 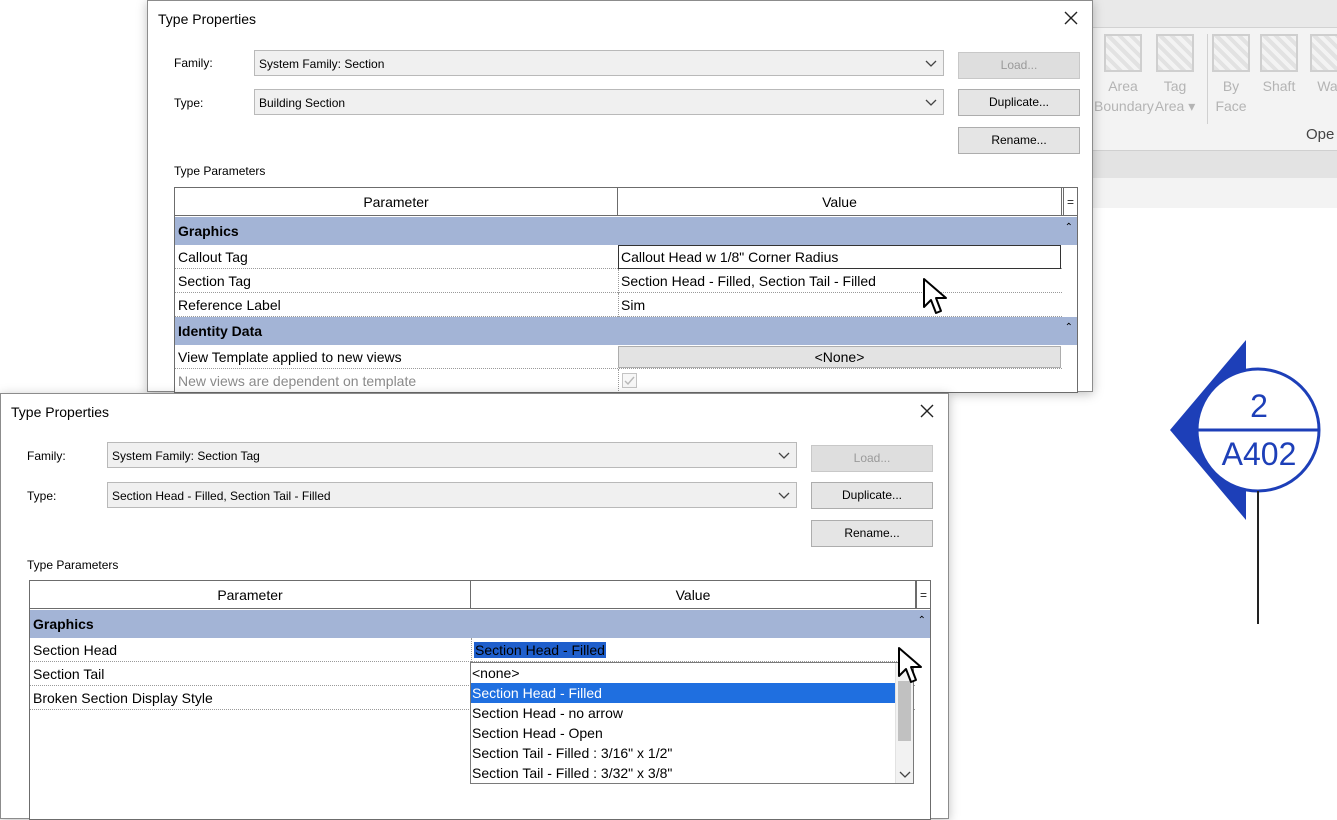 What do you see at coordinates (626, 331) in the screenshot?
I see `group-header-identity-data: Identity Data ⌃` at bounding box center [626, 331].